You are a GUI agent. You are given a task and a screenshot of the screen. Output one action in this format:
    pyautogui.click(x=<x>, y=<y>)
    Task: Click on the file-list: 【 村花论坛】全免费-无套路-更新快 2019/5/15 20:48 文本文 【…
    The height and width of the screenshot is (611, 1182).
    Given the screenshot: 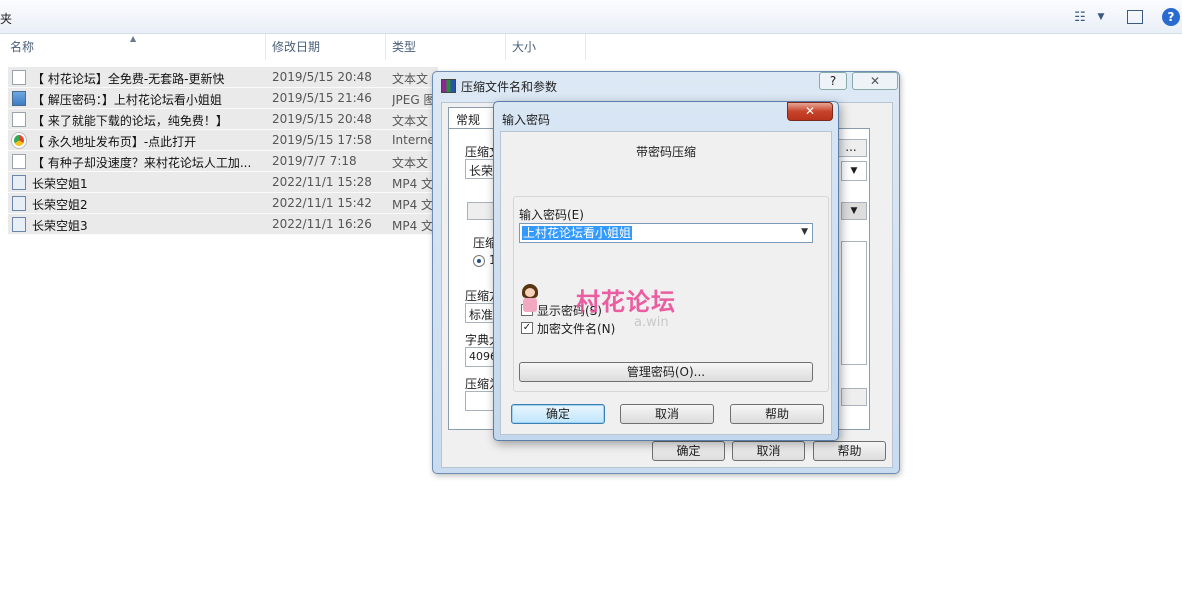 What is the action you would take?
    pyautogui.click(x=223, y=151)
    